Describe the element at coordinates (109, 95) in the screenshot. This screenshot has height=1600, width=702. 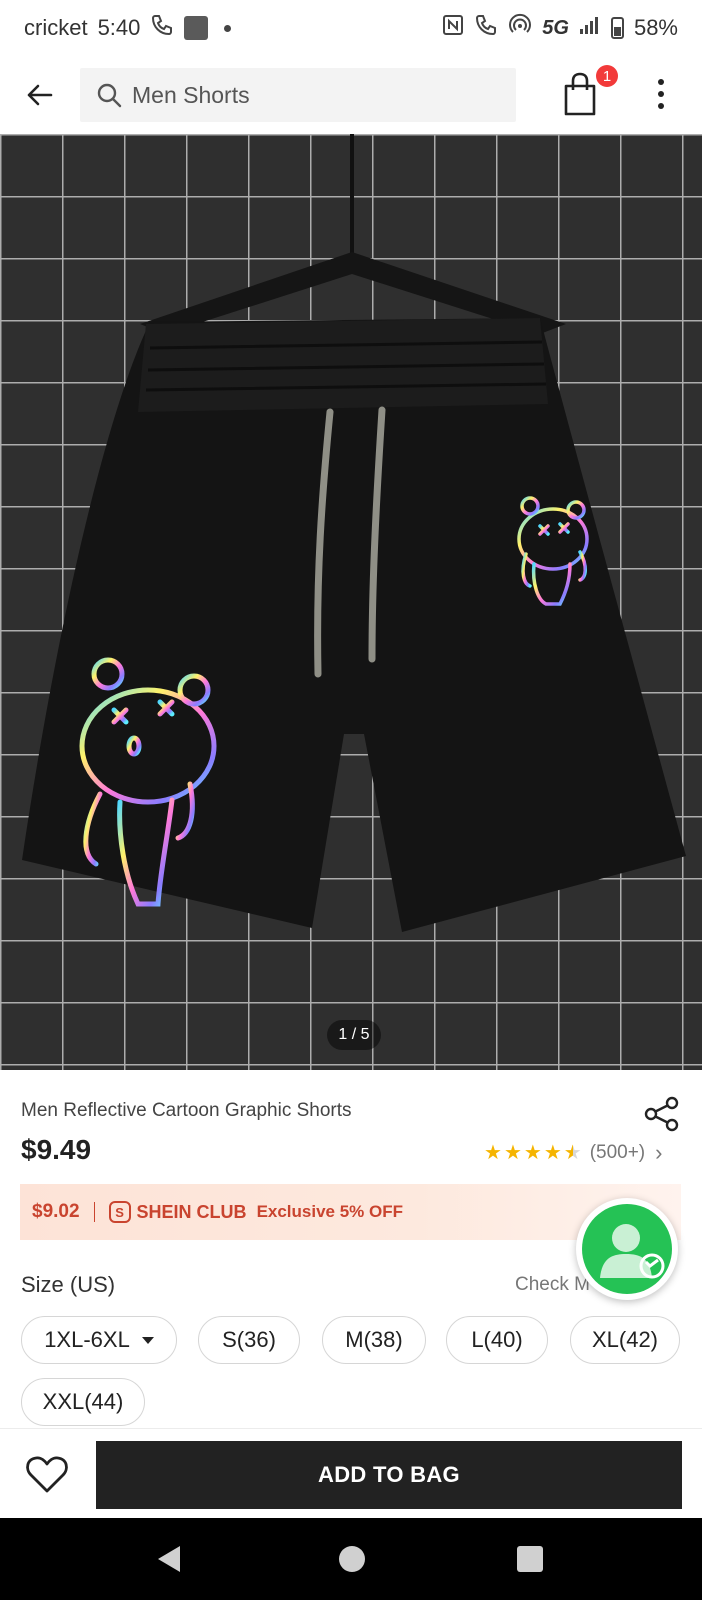
I see `search-icon` at that location.